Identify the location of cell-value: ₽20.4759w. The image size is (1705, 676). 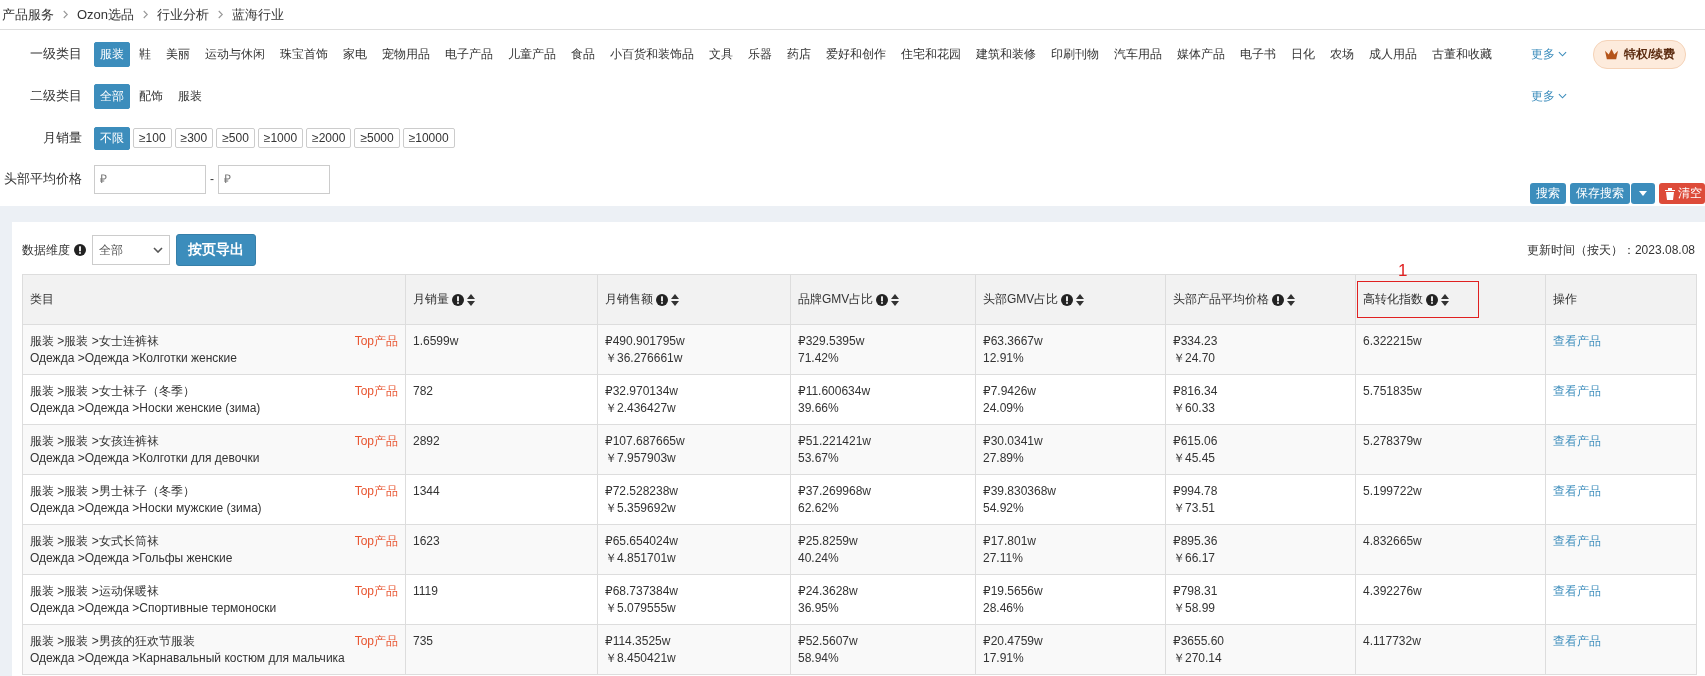
(1013, 641).